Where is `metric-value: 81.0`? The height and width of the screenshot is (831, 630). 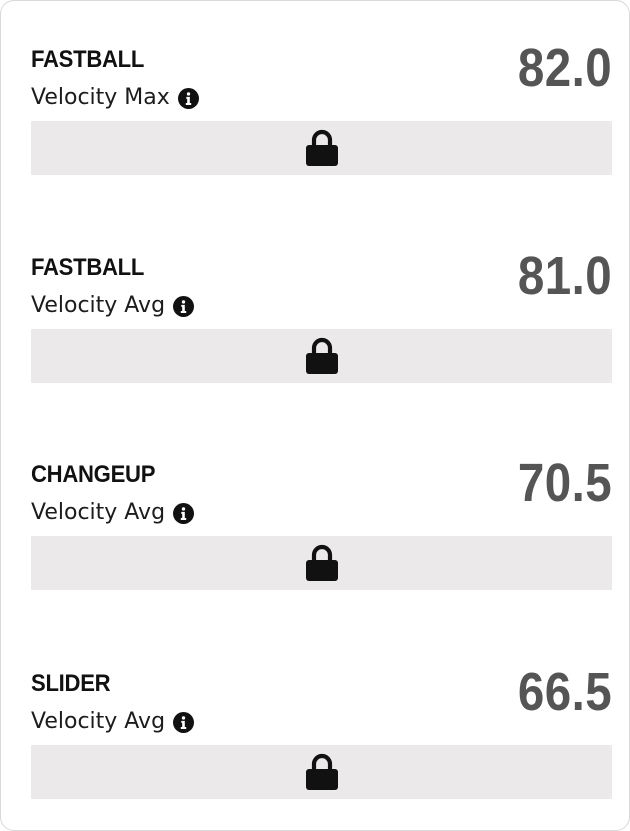 metric-value: 81.0 is located at coordinates (564, 276).